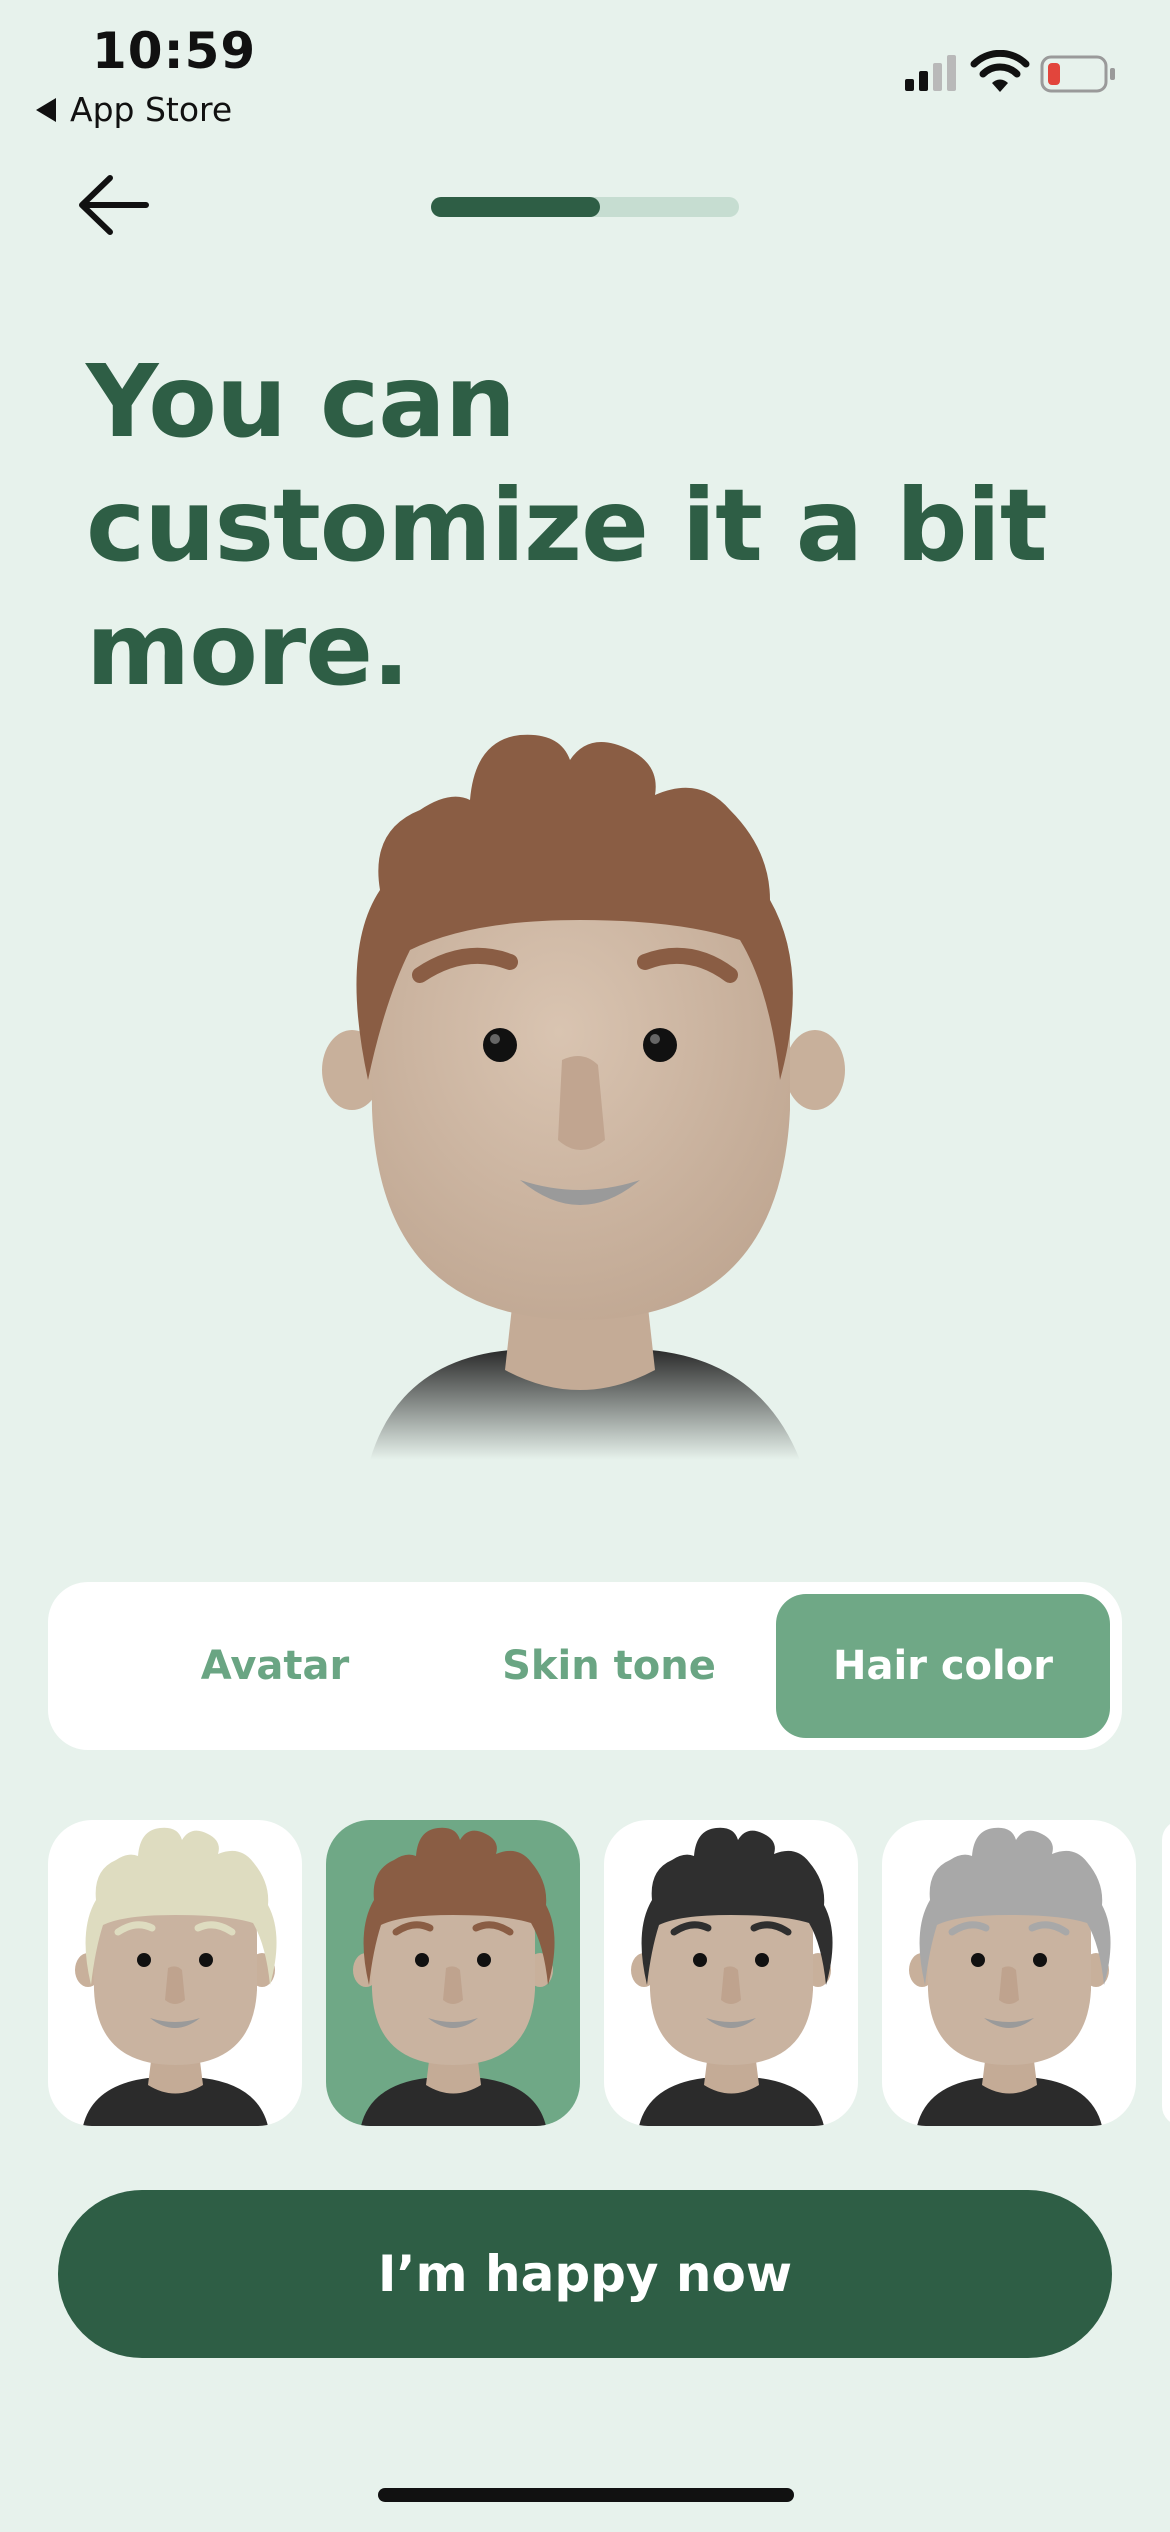  What do you see at coordinates (1077, 74) in the screenshot?
I see `battery-icon` at bounding box center [1077, 74].